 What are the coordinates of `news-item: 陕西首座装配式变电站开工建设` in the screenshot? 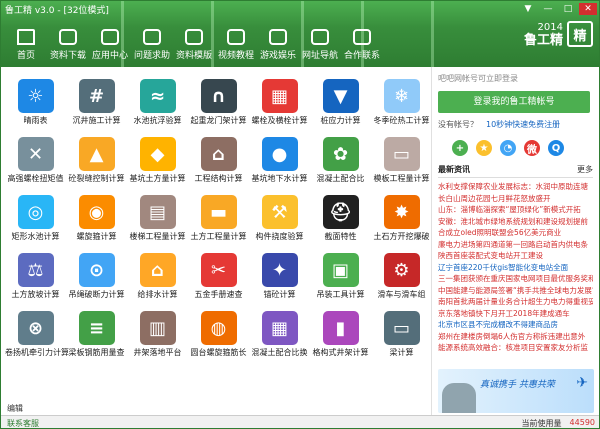 It's located at (515, 256).